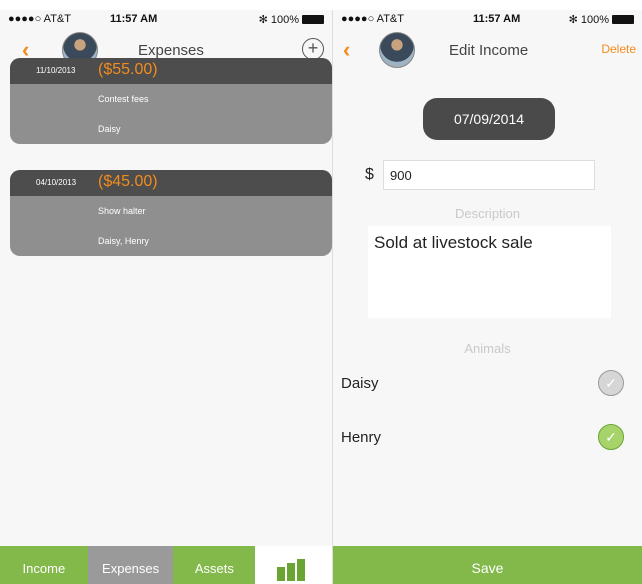 This screenshot has width=642, height=584. Describe the element at coordinates (369, 174) in the screenshot. I see `currency-symbol: $` at that location.